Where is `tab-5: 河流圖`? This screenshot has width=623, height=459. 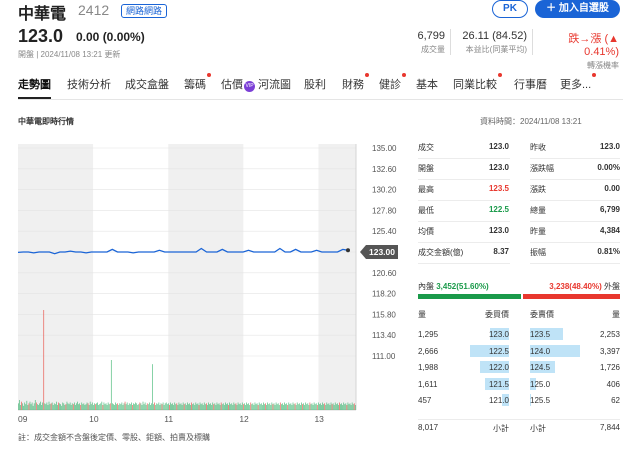
tab-5: 河流圖 is located at coordinates (274, 84).